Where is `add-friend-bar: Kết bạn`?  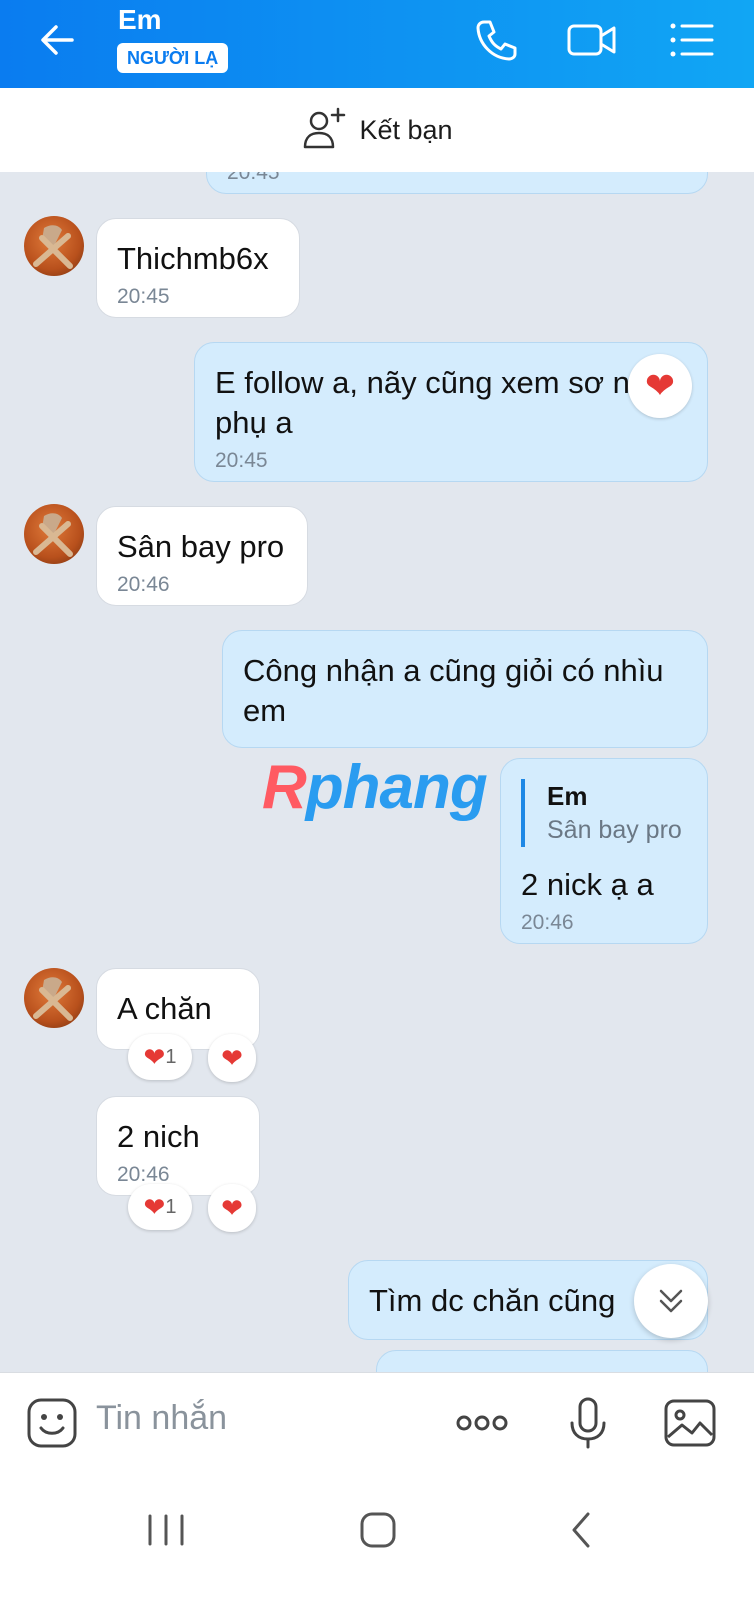
add-friend-bar: Kết bạn is located at coordinates (377, 130).